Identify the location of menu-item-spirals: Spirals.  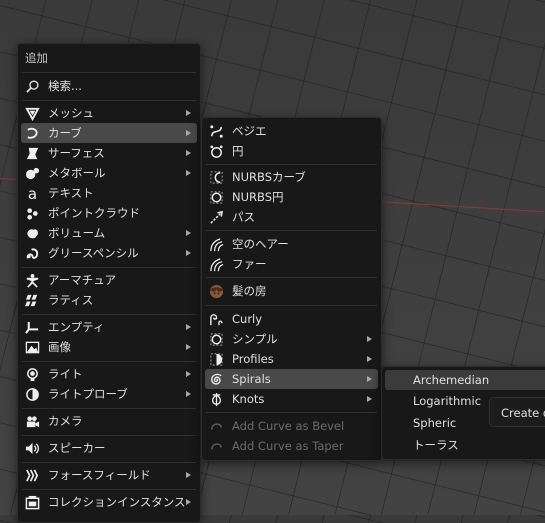
(291, 379).